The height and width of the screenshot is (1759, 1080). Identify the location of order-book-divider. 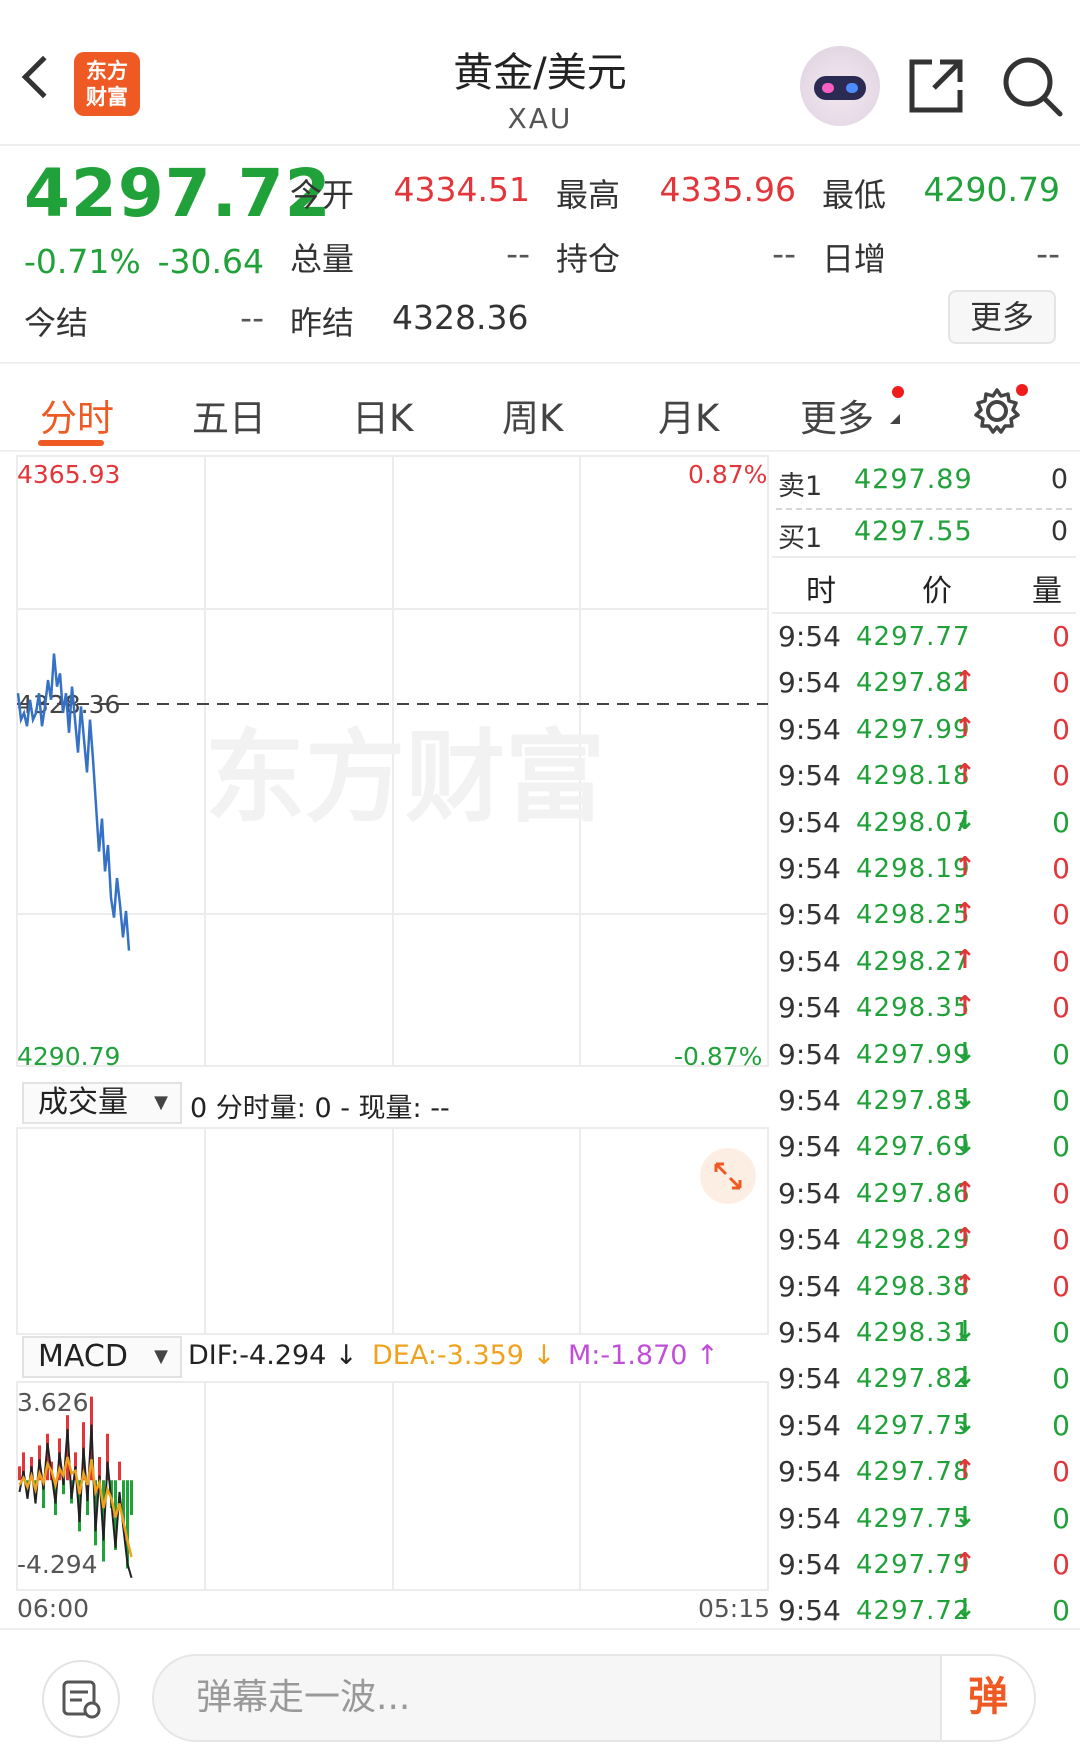
(924, 509).